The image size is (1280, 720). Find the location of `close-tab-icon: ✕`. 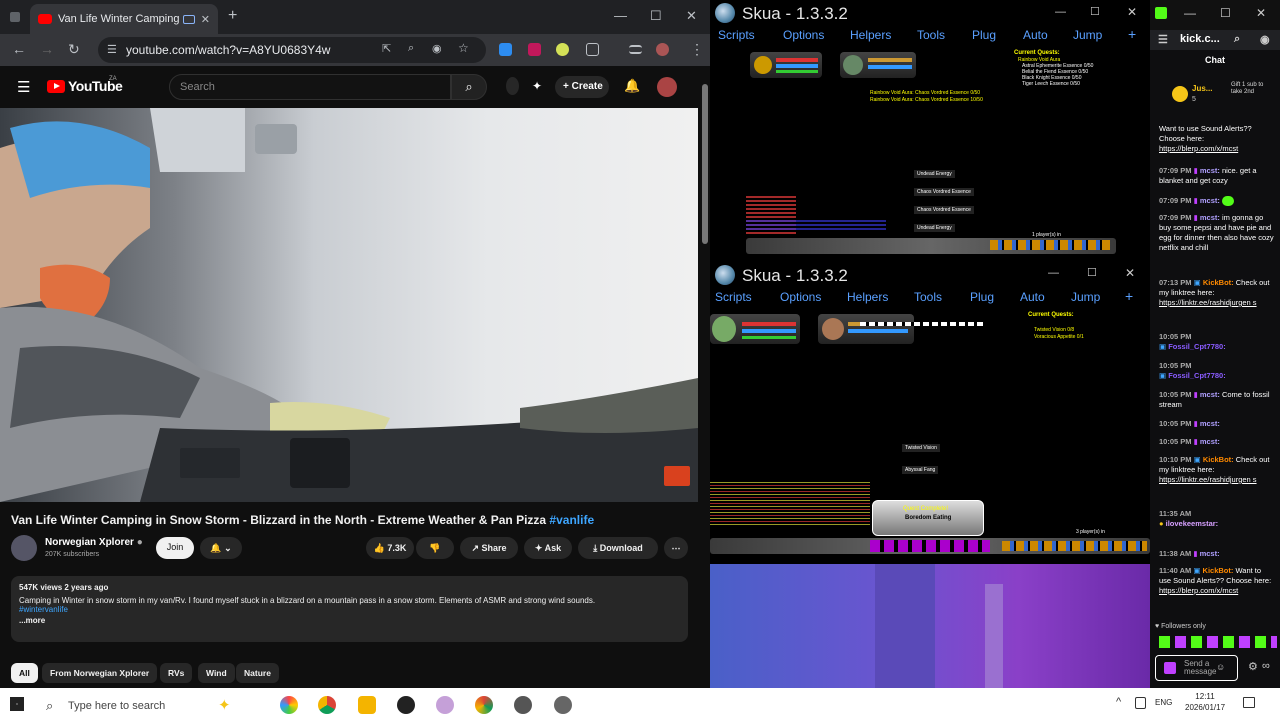

close-tab-icon: ✕ is located at coordinates (205, 19).